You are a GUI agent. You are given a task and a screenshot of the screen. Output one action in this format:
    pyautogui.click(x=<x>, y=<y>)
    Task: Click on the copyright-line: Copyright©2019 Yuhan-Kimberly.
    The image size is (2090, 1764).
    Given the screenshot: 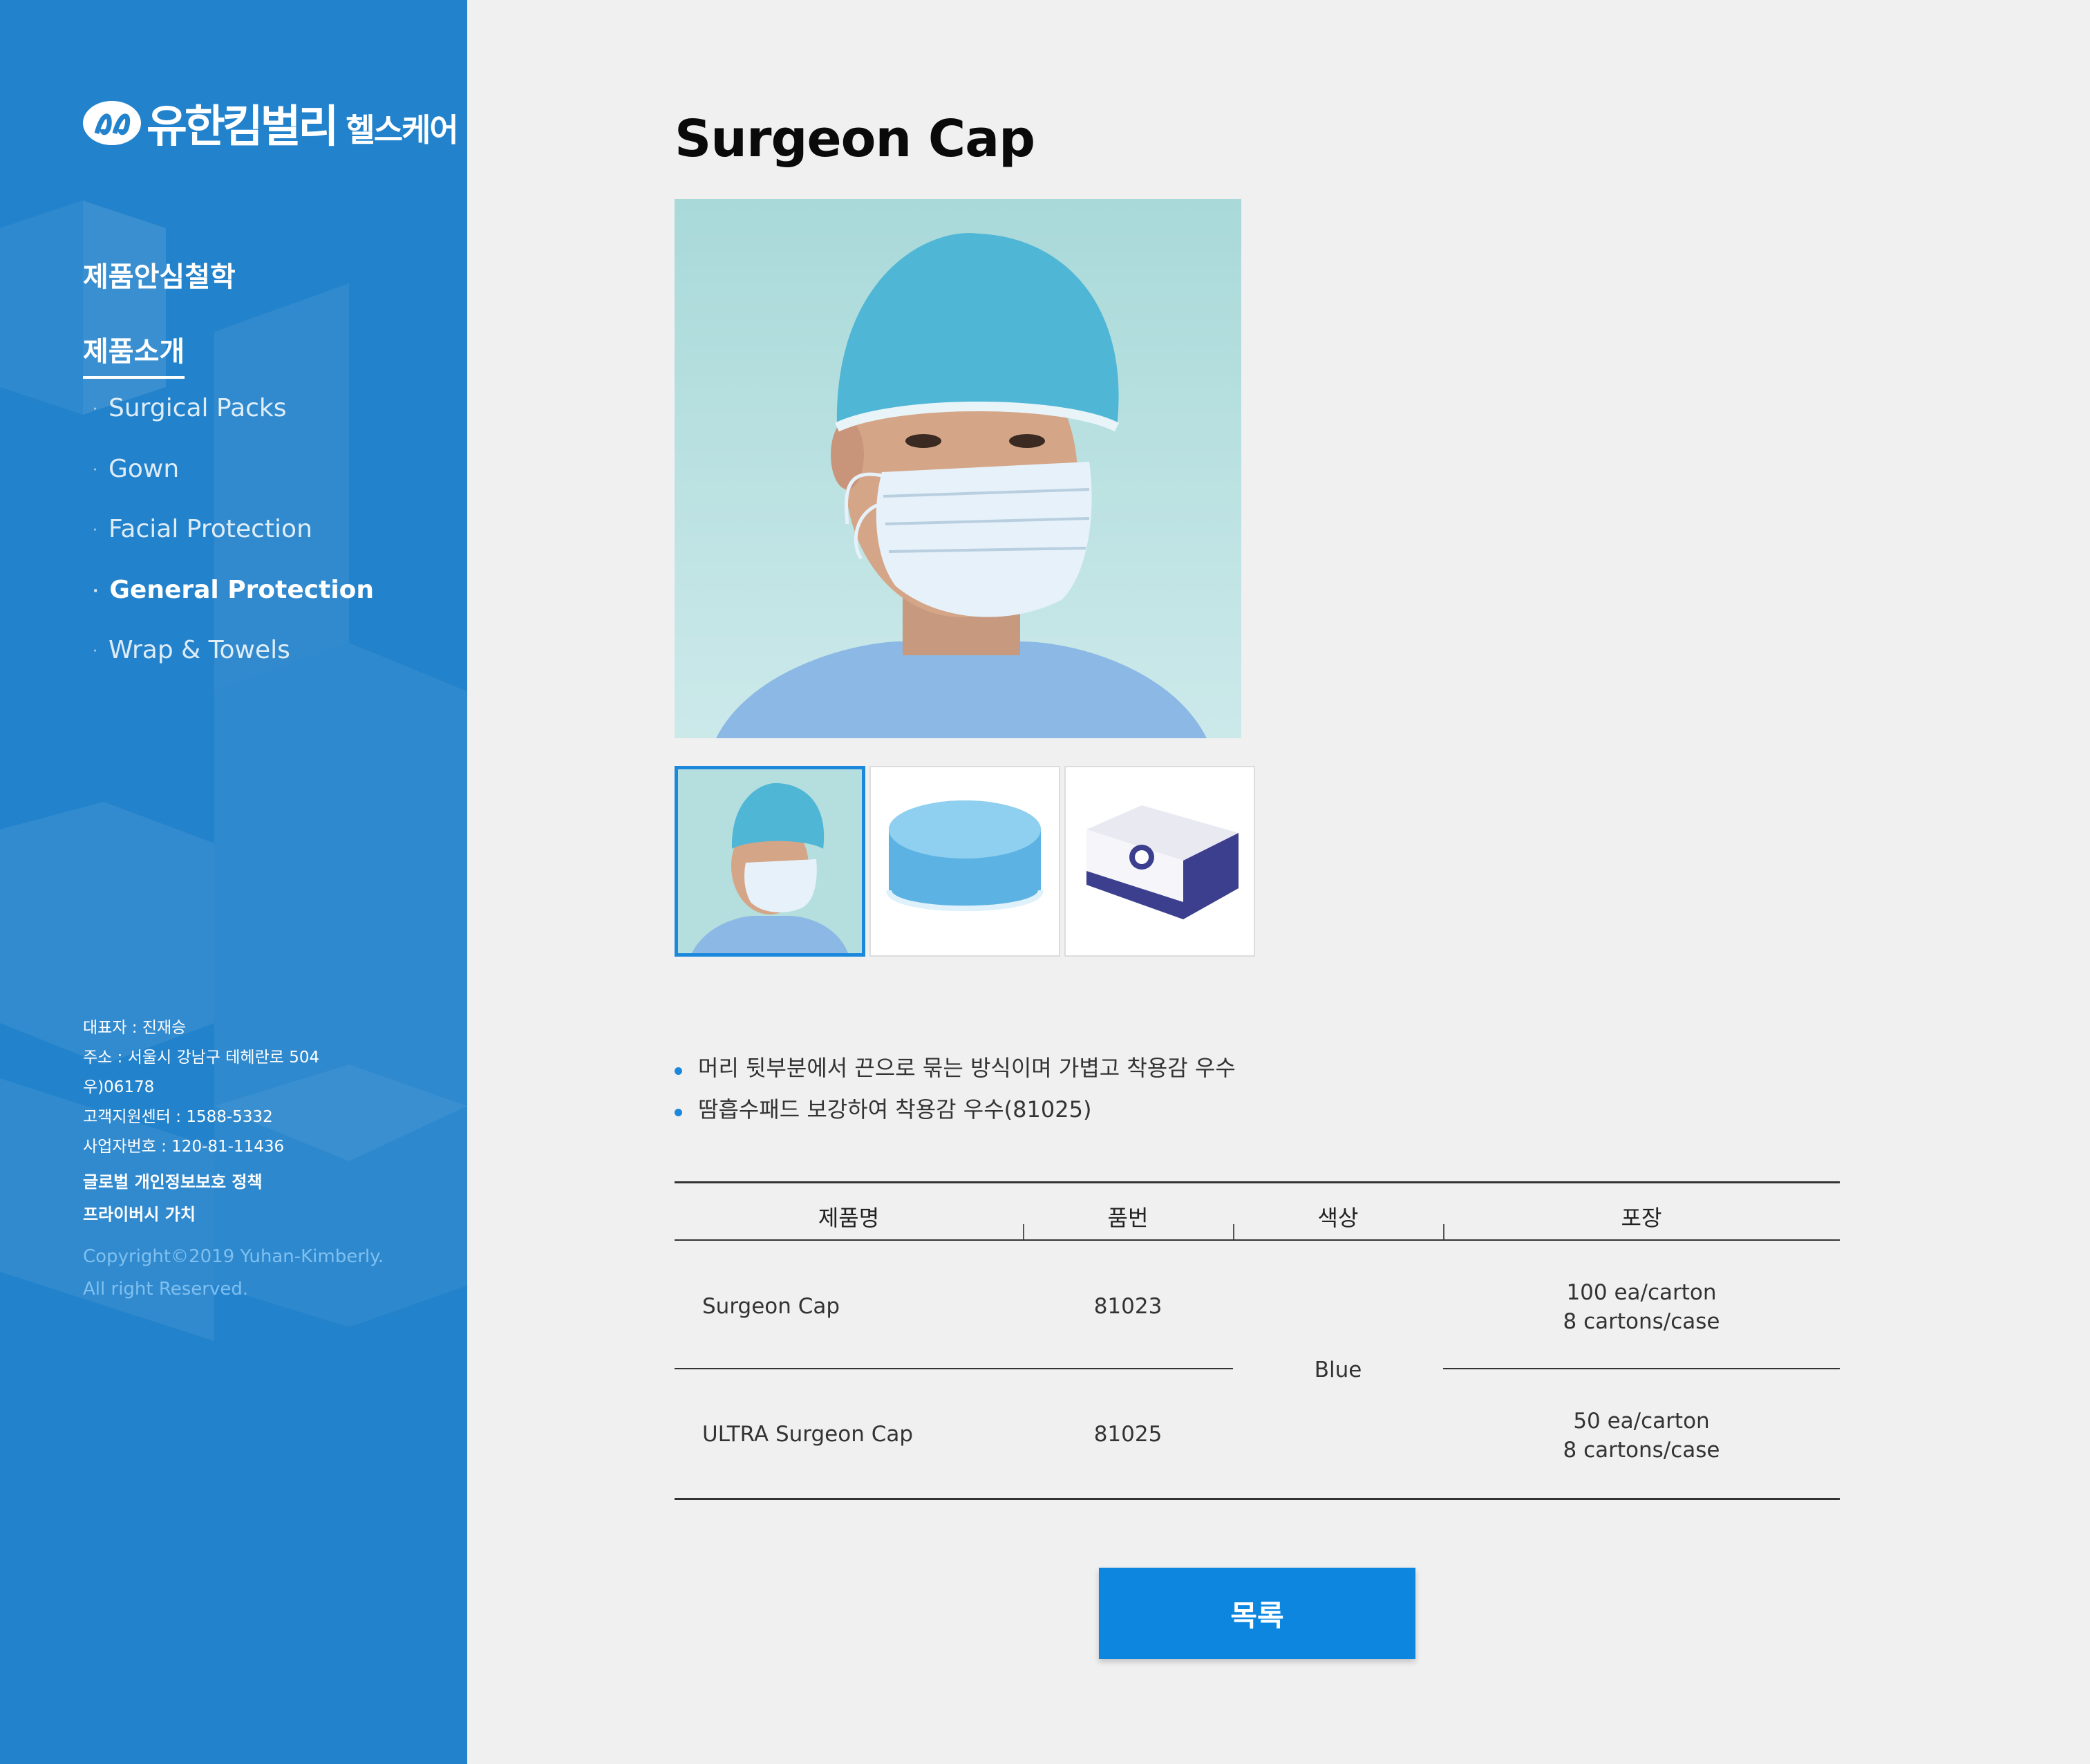 What is the action you would take?
    pyautogui.click(x=233, y=1256)
    